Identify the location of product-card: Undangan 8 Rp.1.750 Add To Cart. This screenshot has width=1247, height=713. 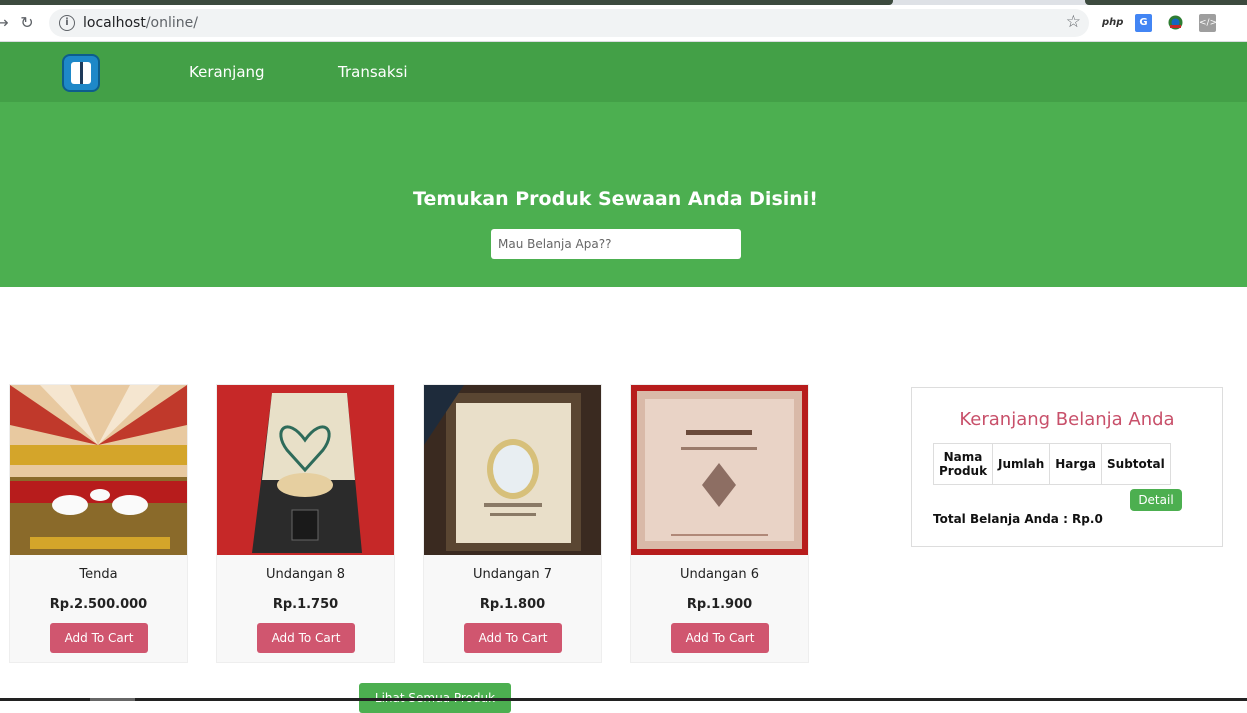
(305, 523).